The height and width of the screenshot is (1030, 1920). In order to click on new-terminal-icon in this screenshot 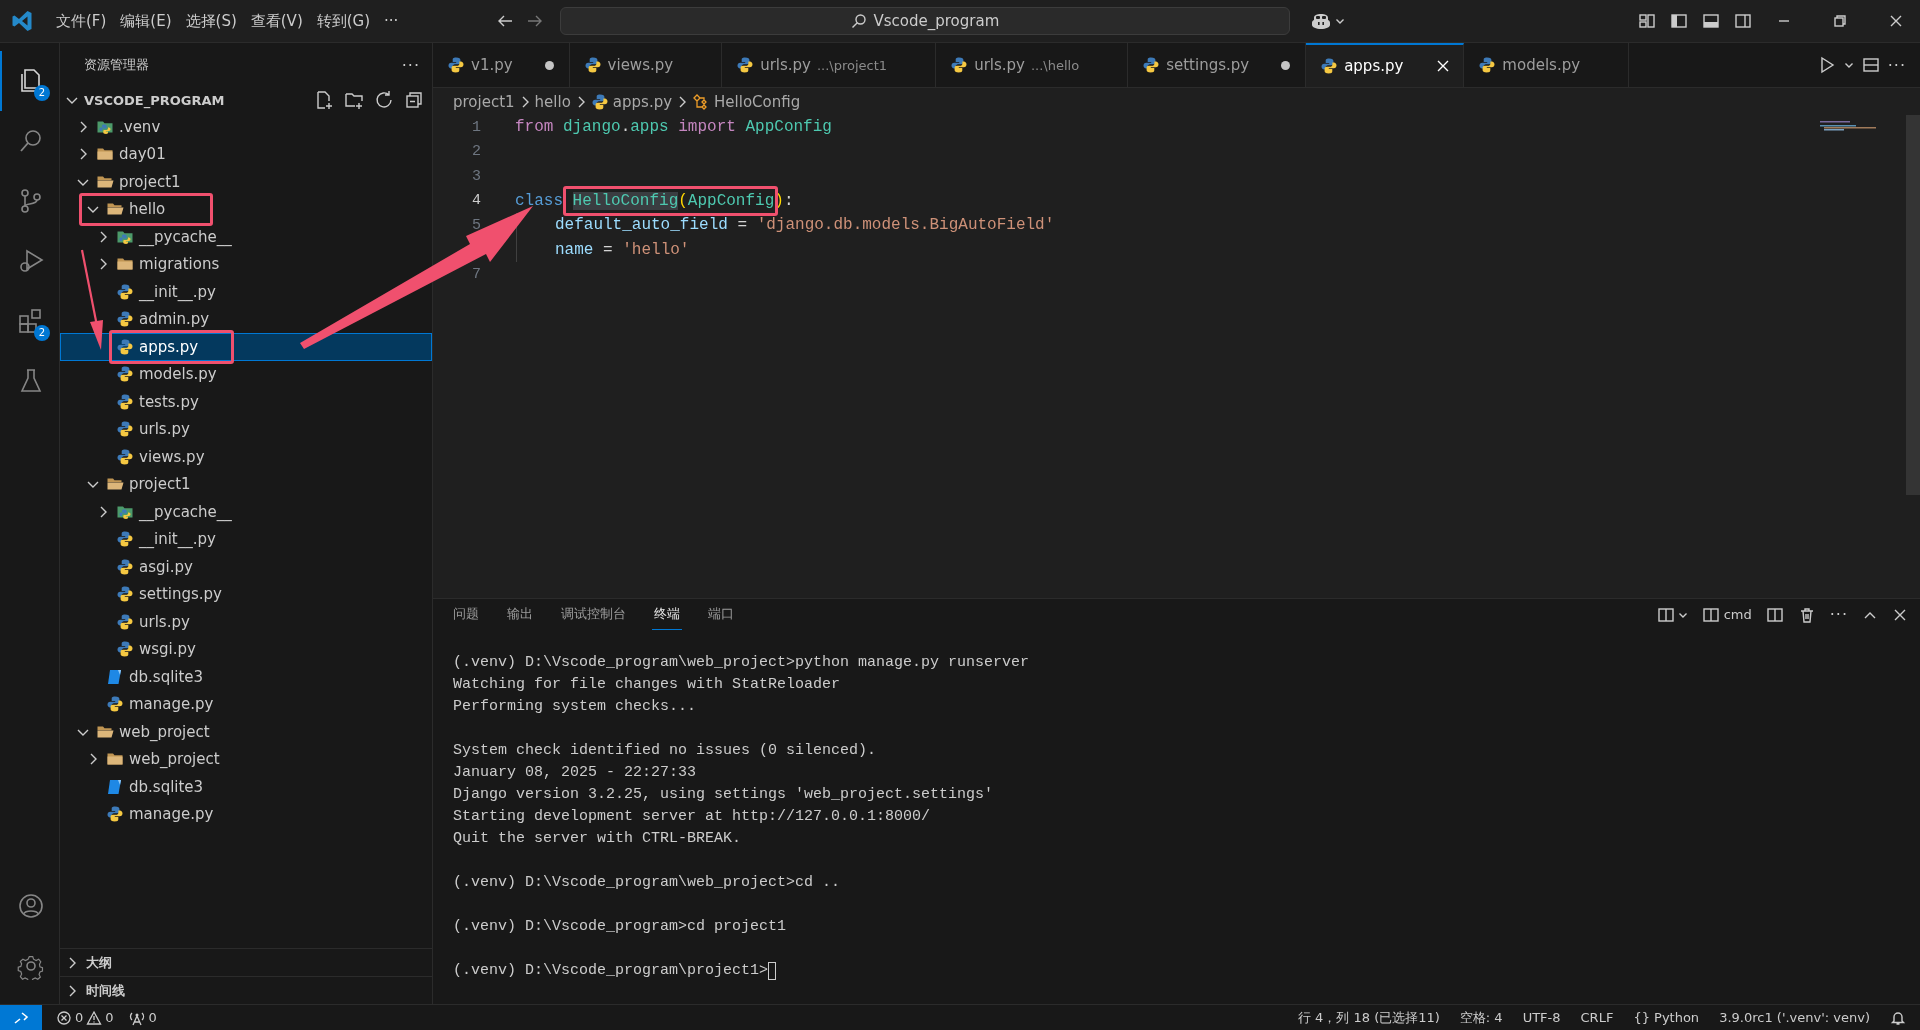, I will do `click(1665, 614)`.